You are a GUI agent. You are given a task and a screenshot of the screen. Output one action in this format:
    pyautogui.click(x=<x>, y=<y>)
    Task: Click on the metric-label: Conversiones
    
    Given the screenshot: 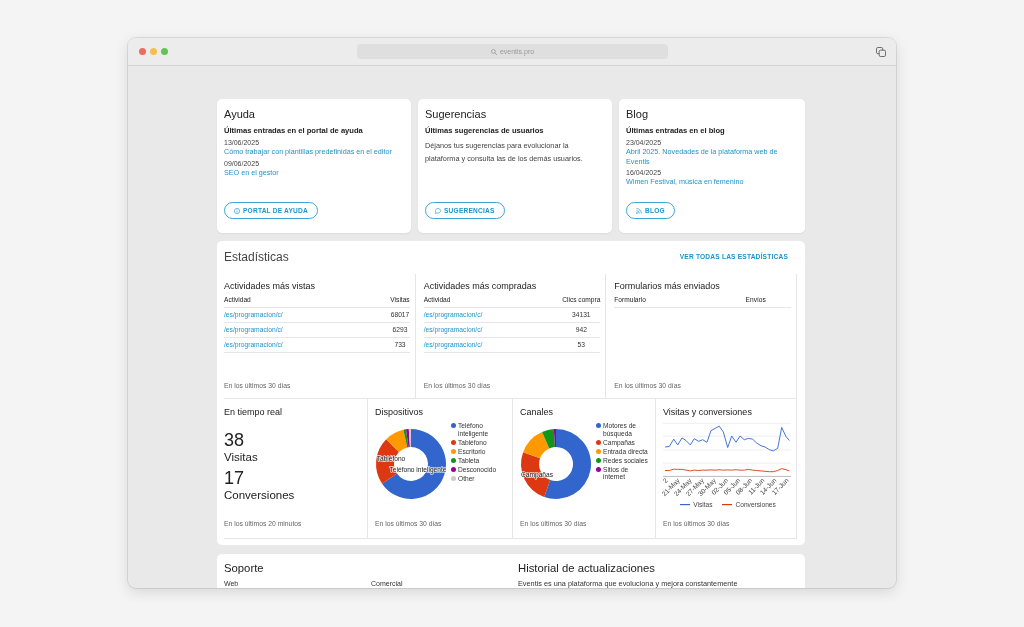 What is the action you would take?
    pyautogui.click(x=260, y=495)
    